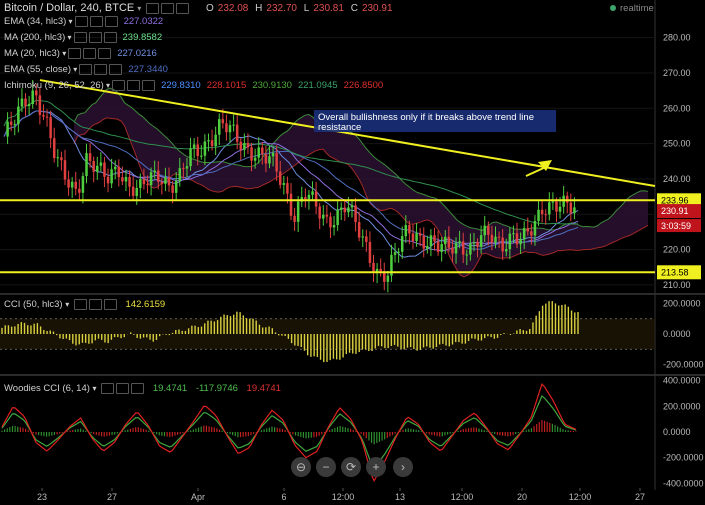 This screenshot has width=705, height=505. I want to click on legend-label: EMA (55, close), so click(38, 69).